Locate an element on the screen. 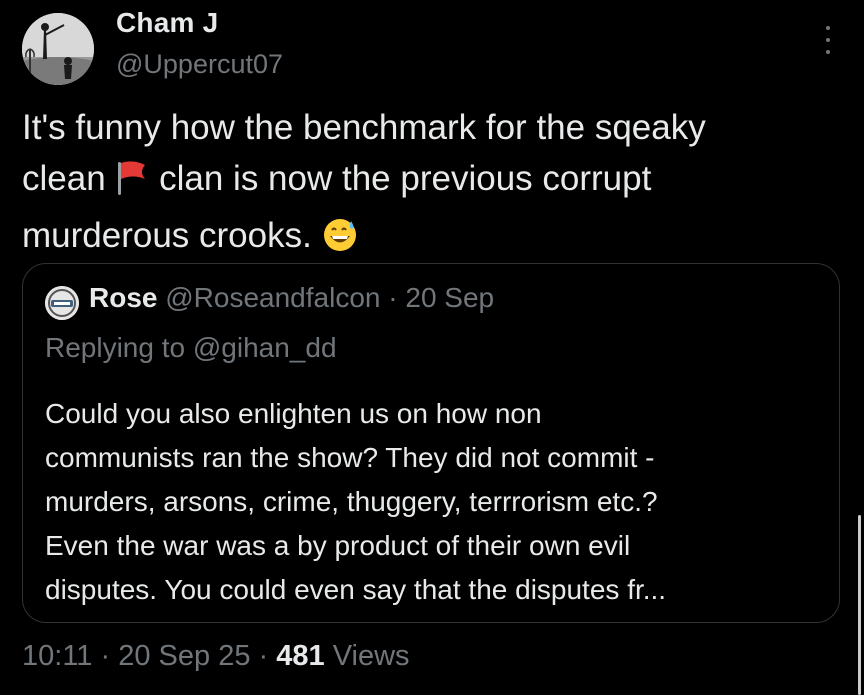  tweet-text-segment: clan is now the previous corrupt is located at coordinates (400, 178).